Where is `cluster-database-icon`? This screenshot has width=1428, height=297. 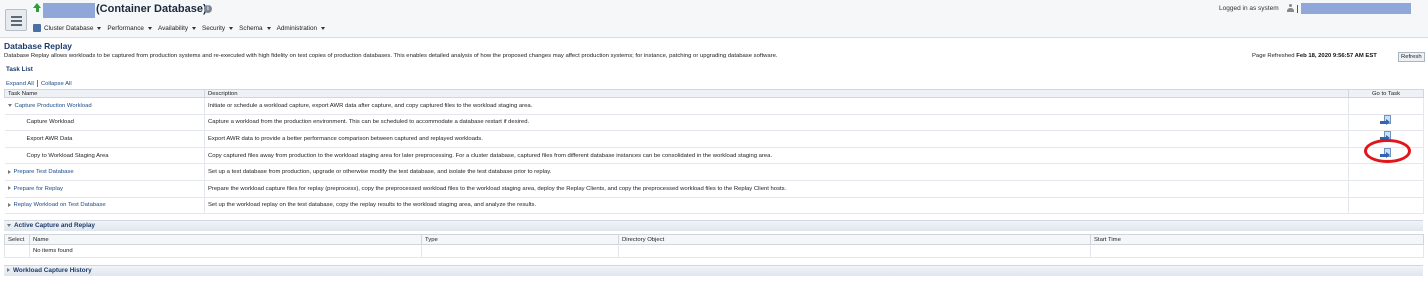 cluster-database-icon is located at coordinates (37, 28).